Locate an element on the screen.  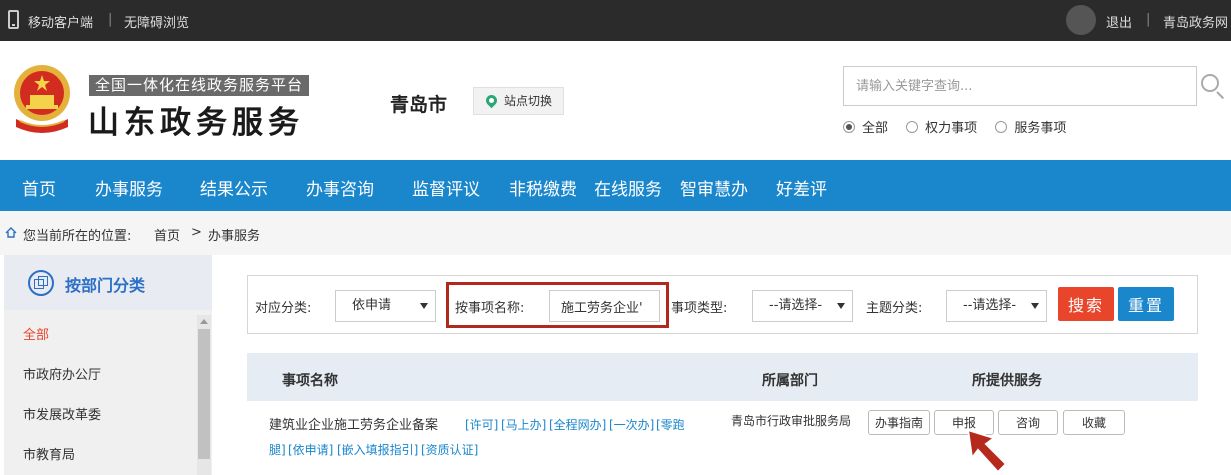
department-cell: 青岛市行政审批服务局 is located at coordinates (791, 421).